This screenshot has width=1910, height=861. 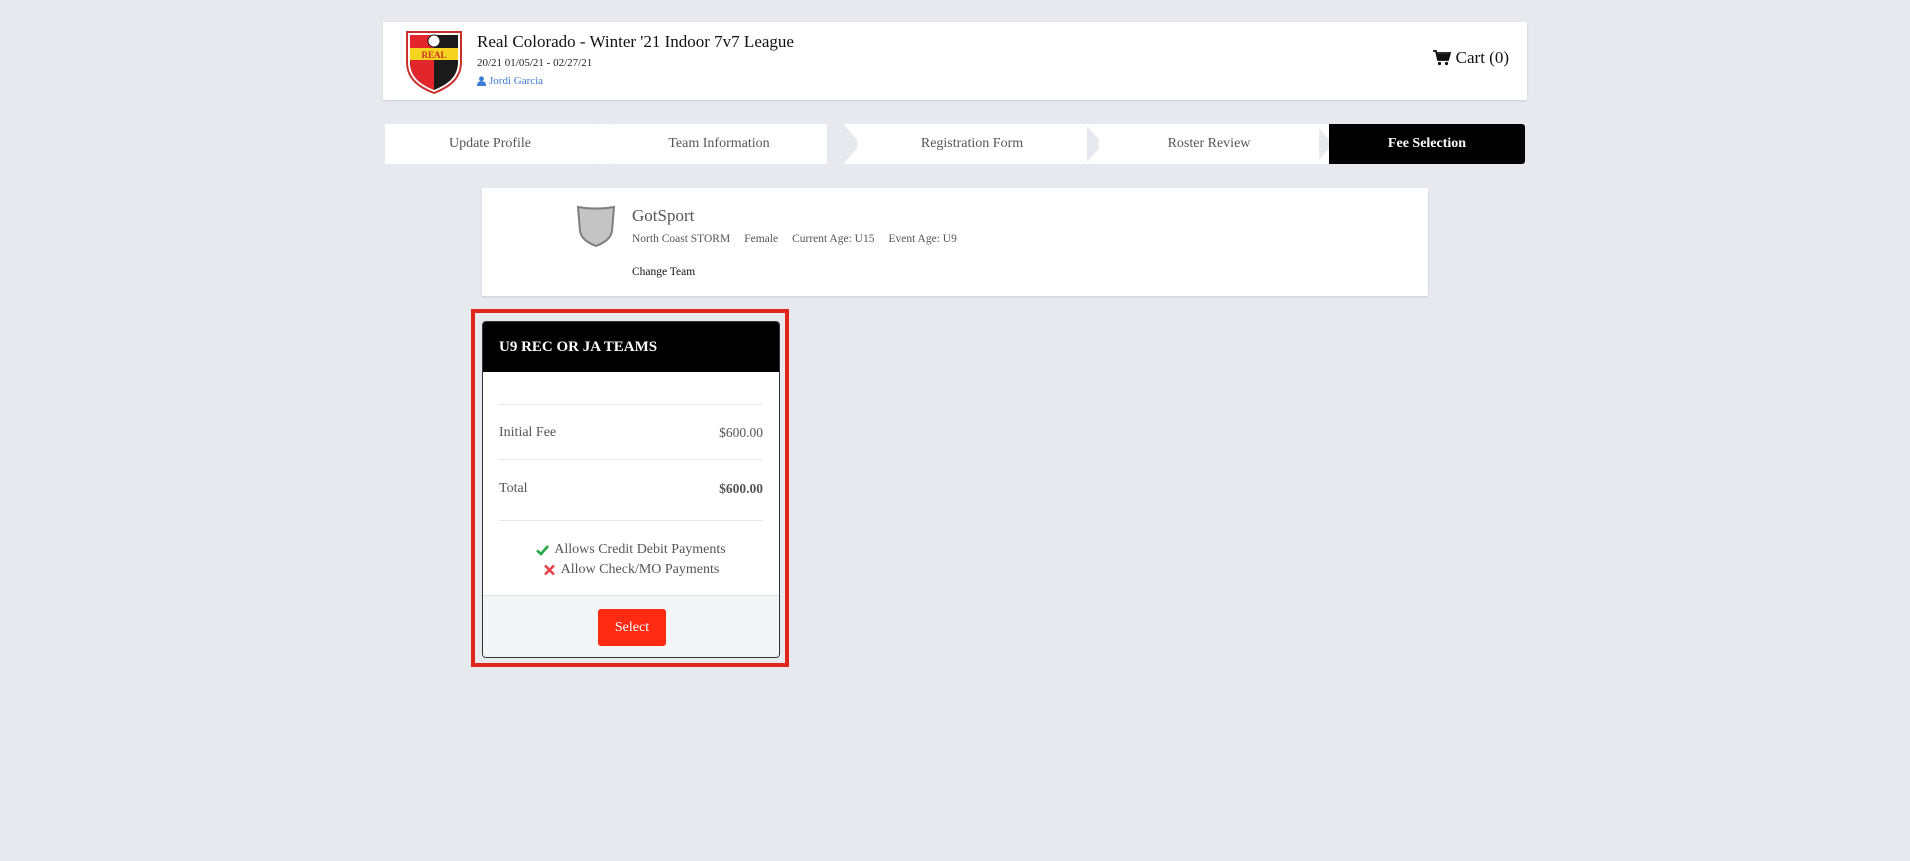 I want to click on club-logo: REAL, so click(x=434, y=62).